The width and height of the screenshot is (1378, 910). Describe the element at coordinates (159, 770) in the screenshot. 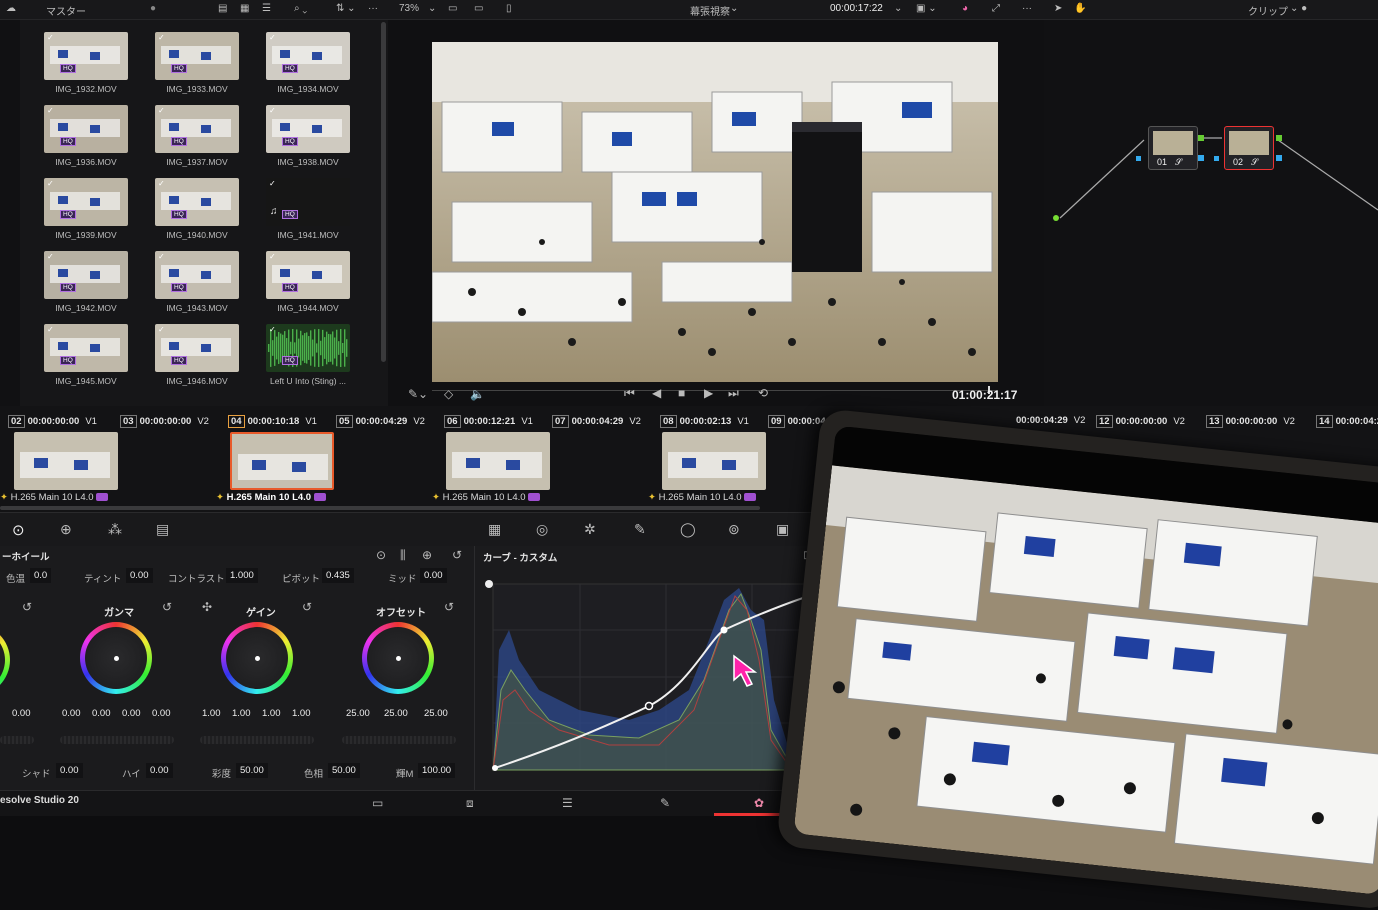

I see `hi-value: 0.00` at that location.